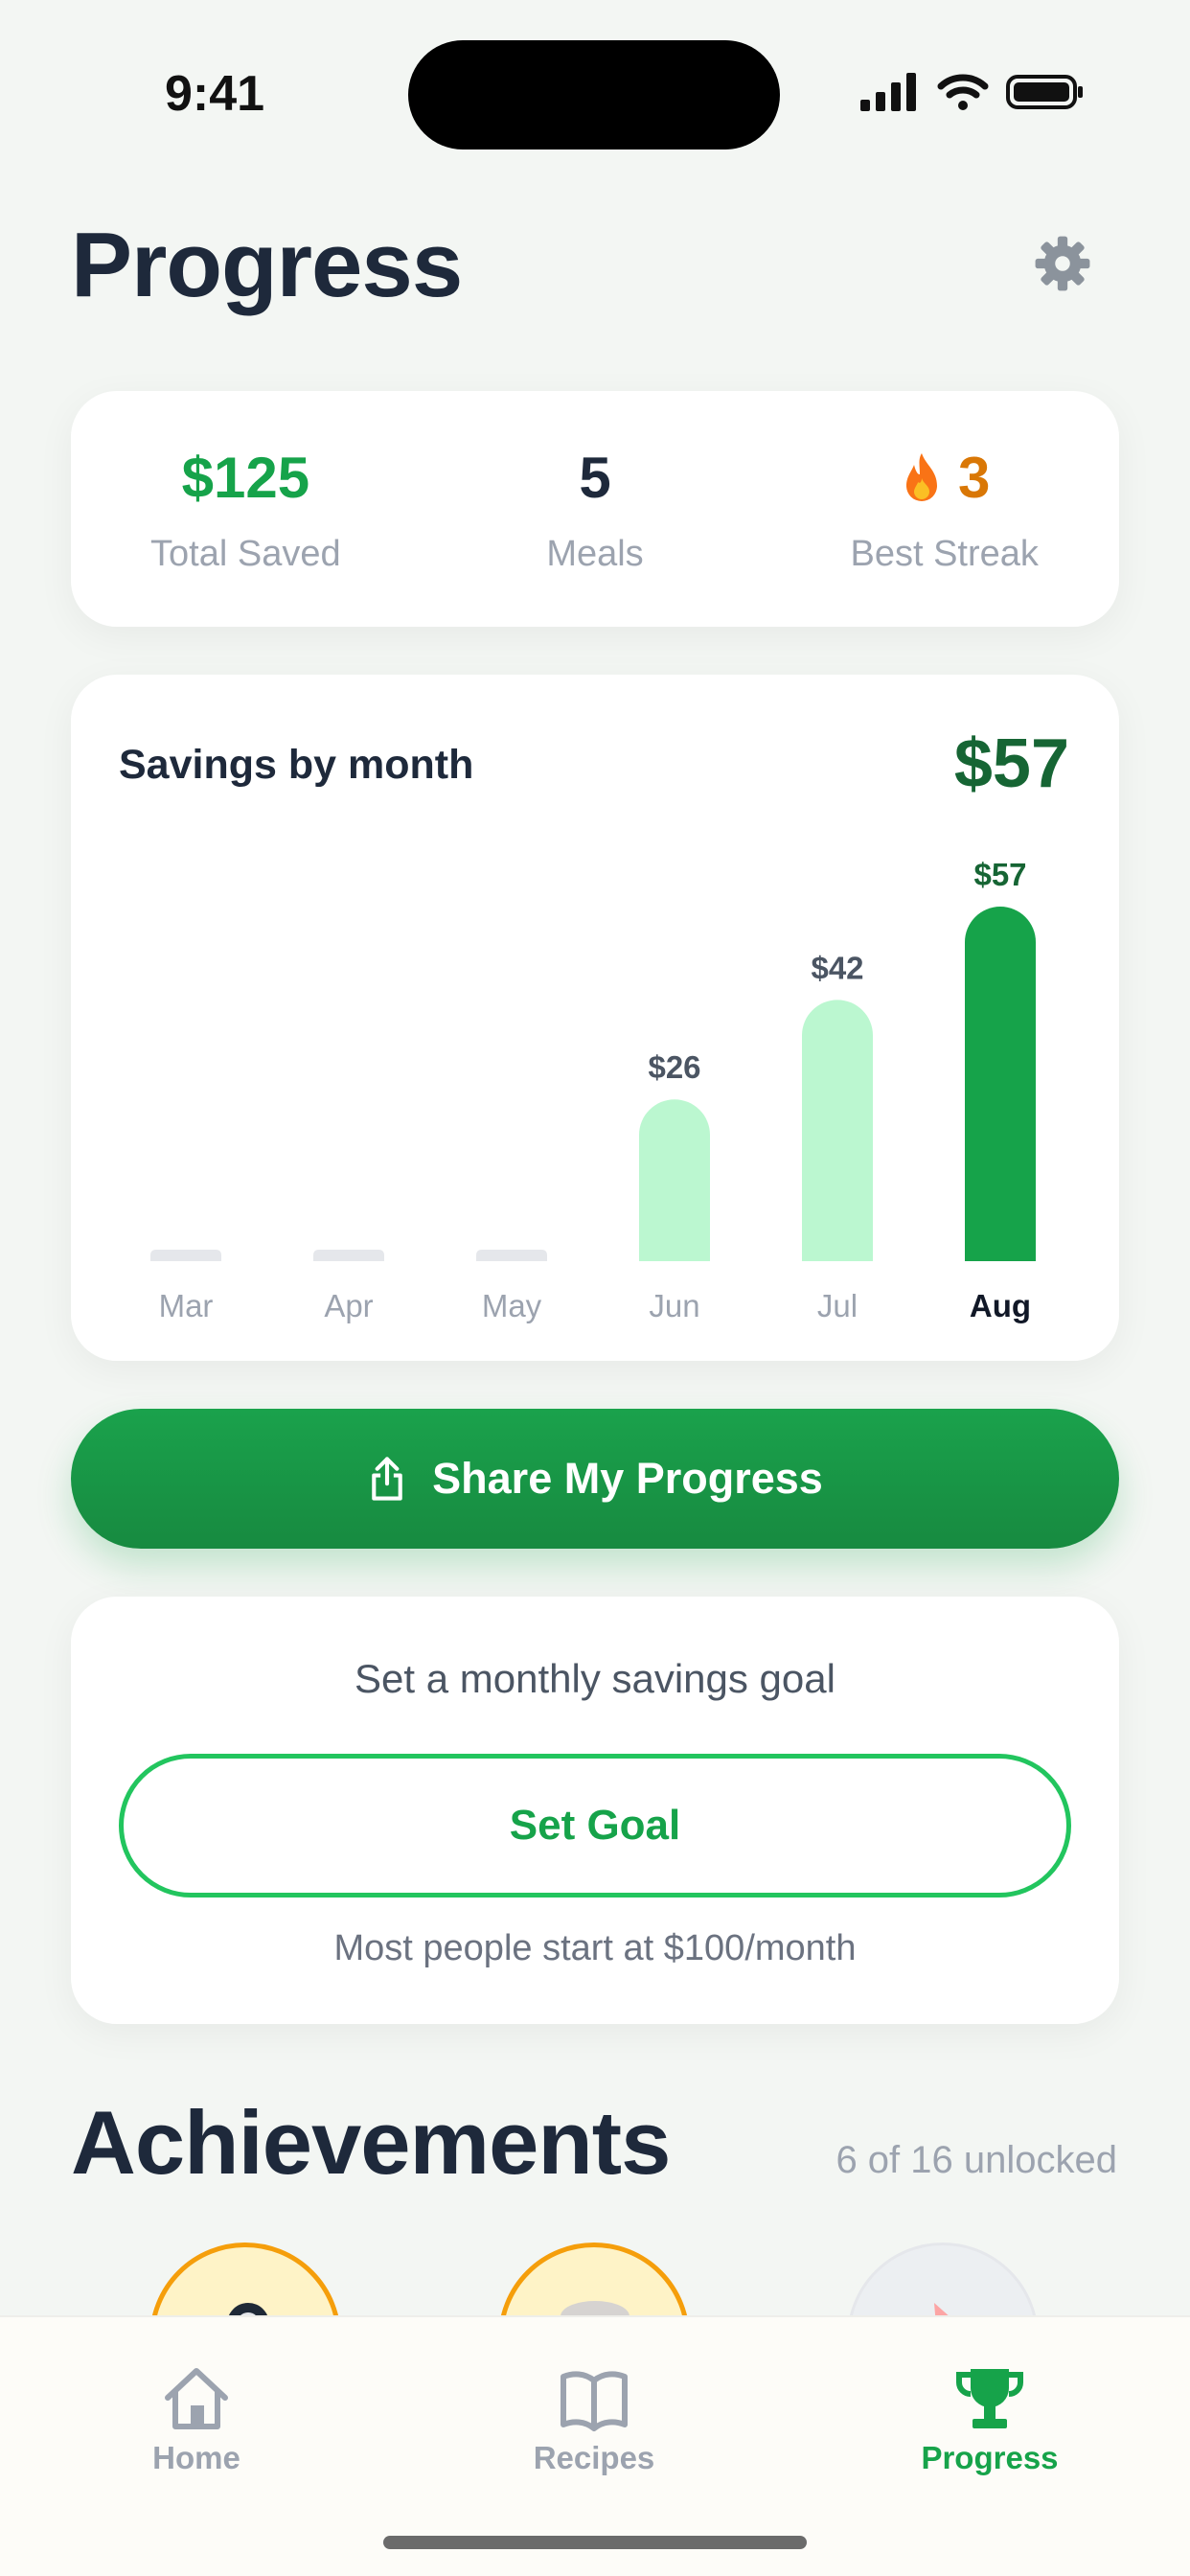  Describe the element at coordinates (594, 95) in the screenshot. I see `dynamic-island` at that location.